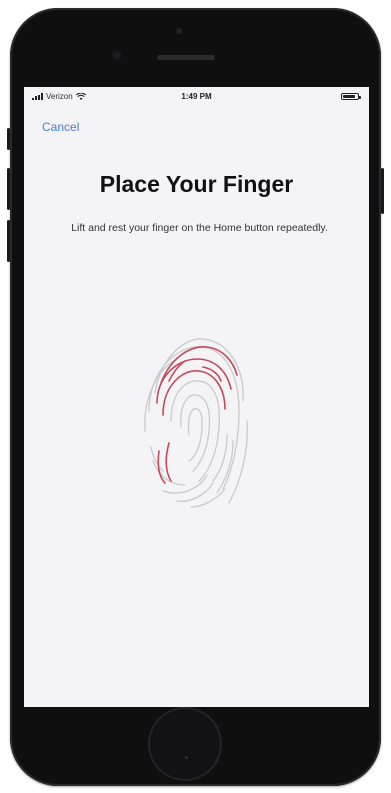 The image size is (391, 793). Describe the element at coordinates (186, 757) in the screenshot. I see `home-button-mark` at that location.